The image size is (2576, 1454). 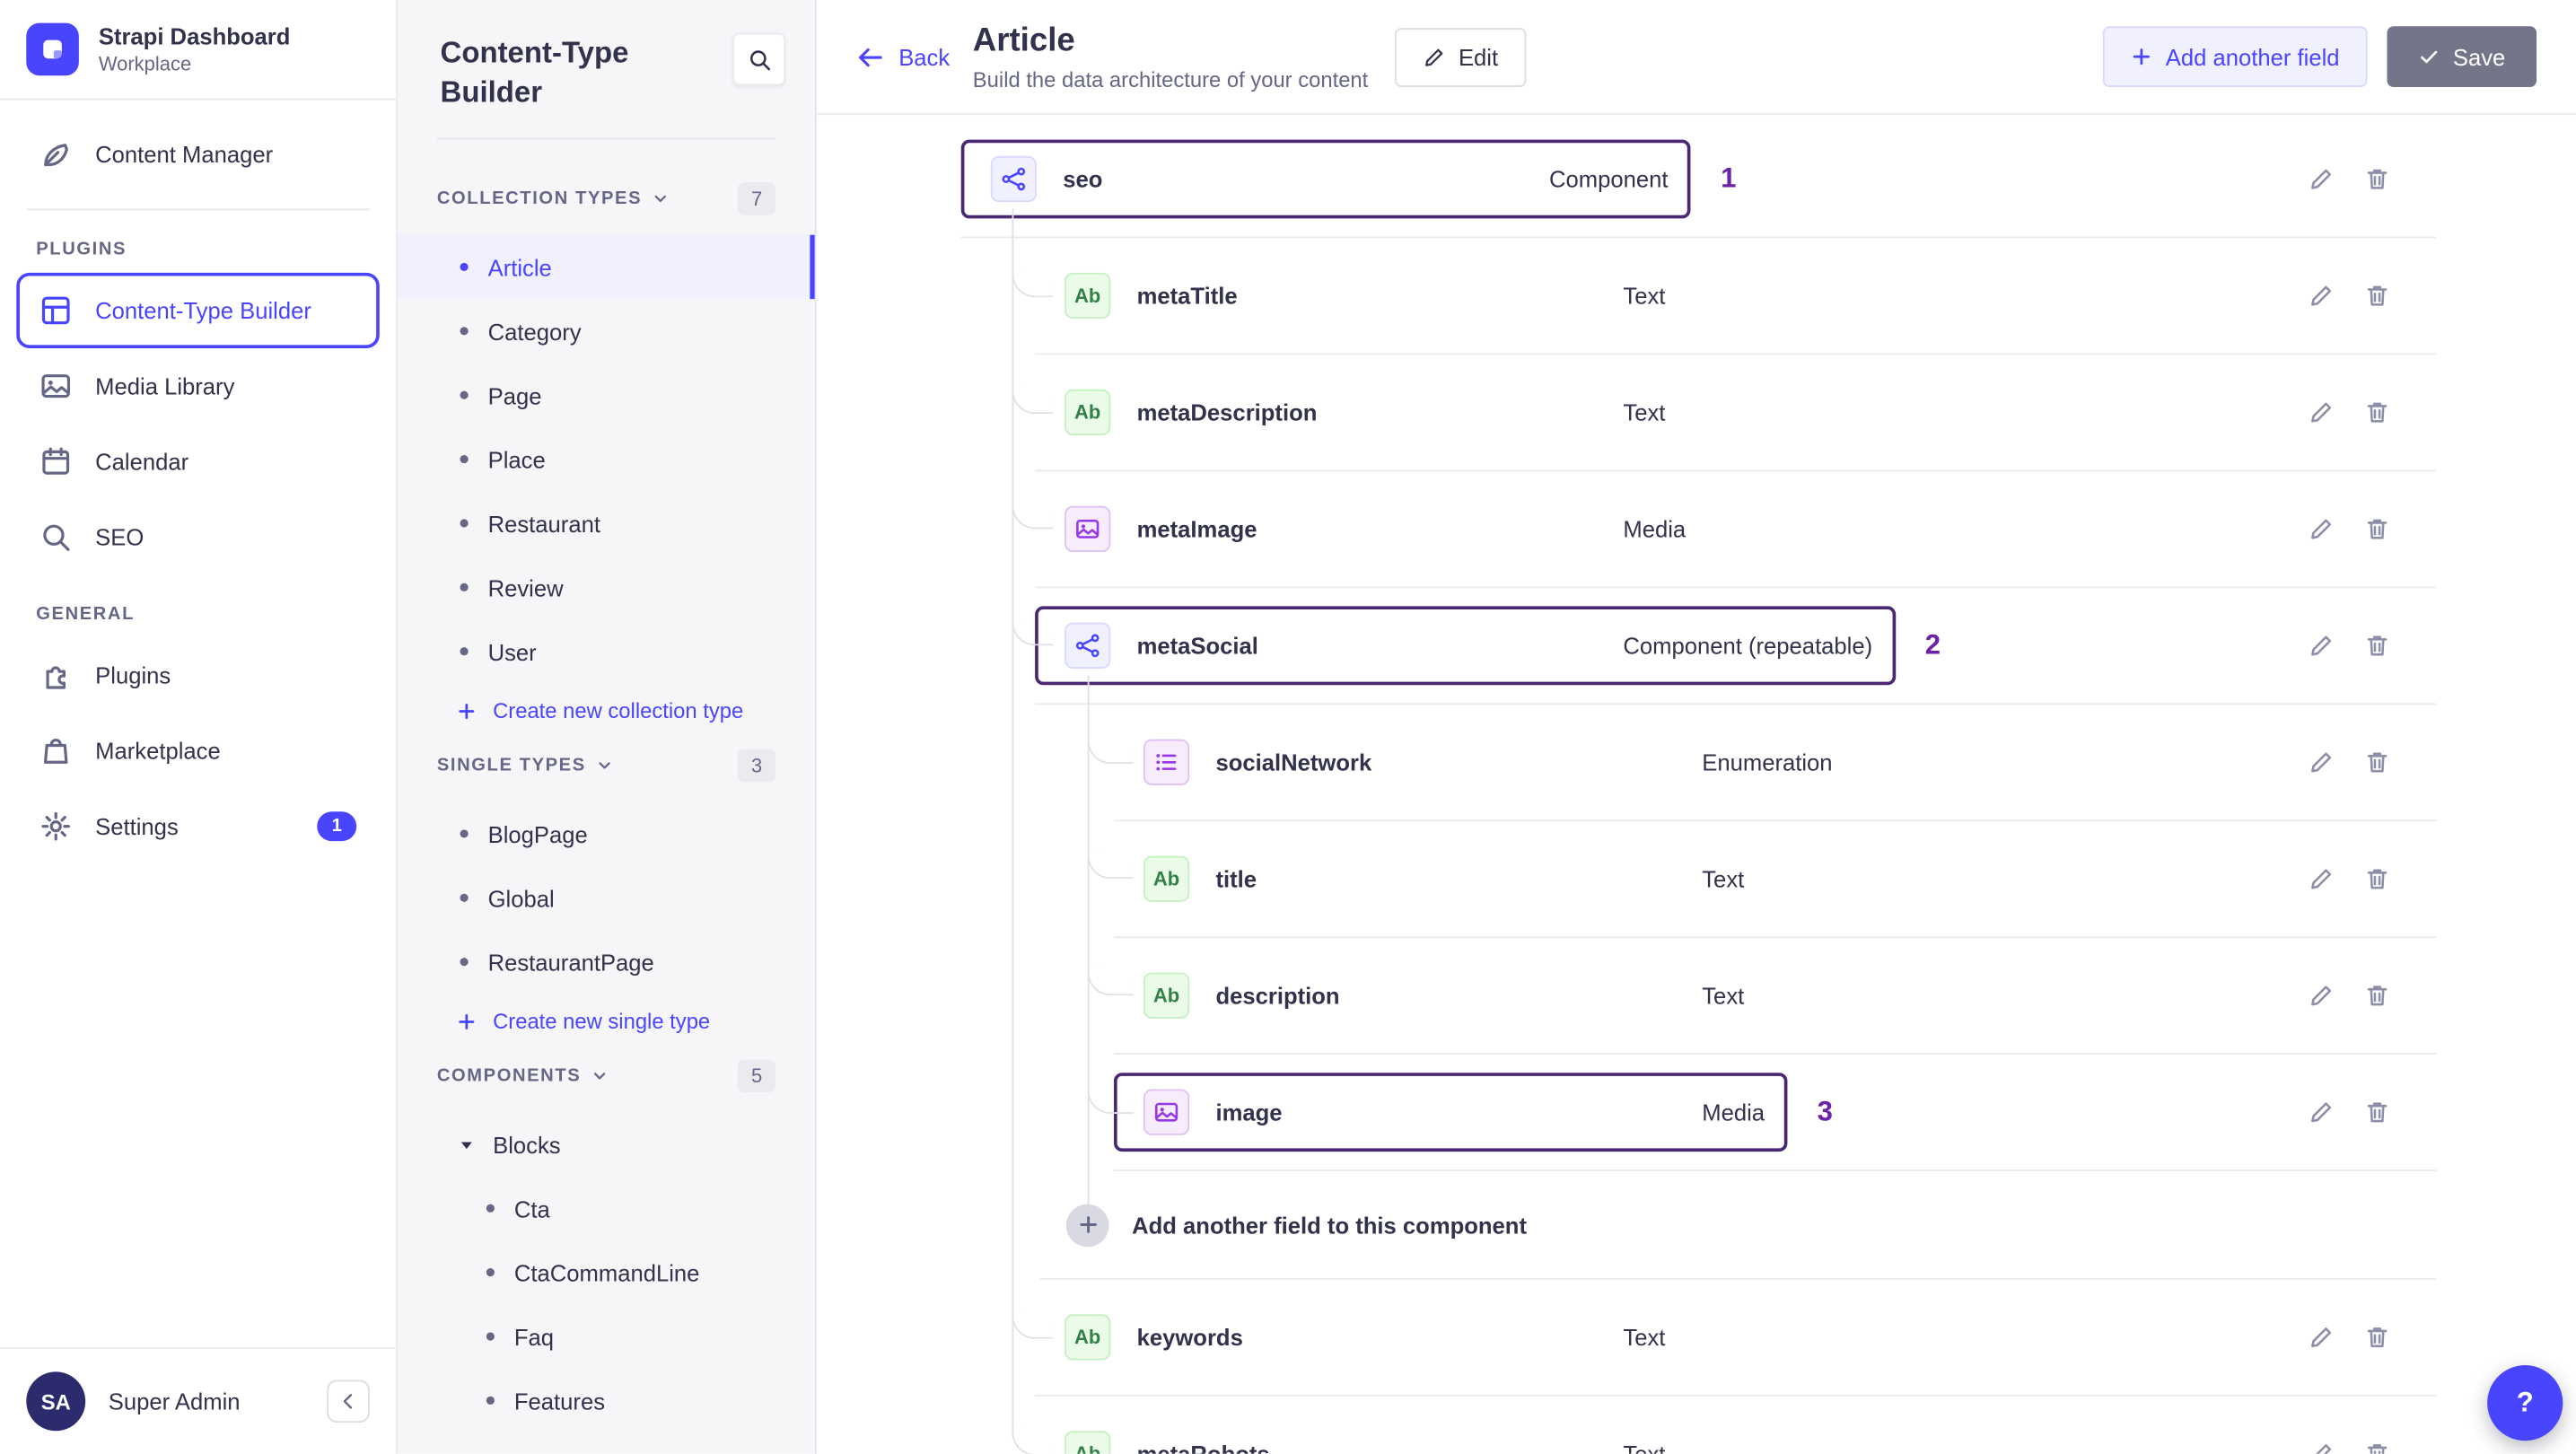 I want to click on field-row-socialnetwork: socialNetwork Enumeration, so click(x=1775, y=763).